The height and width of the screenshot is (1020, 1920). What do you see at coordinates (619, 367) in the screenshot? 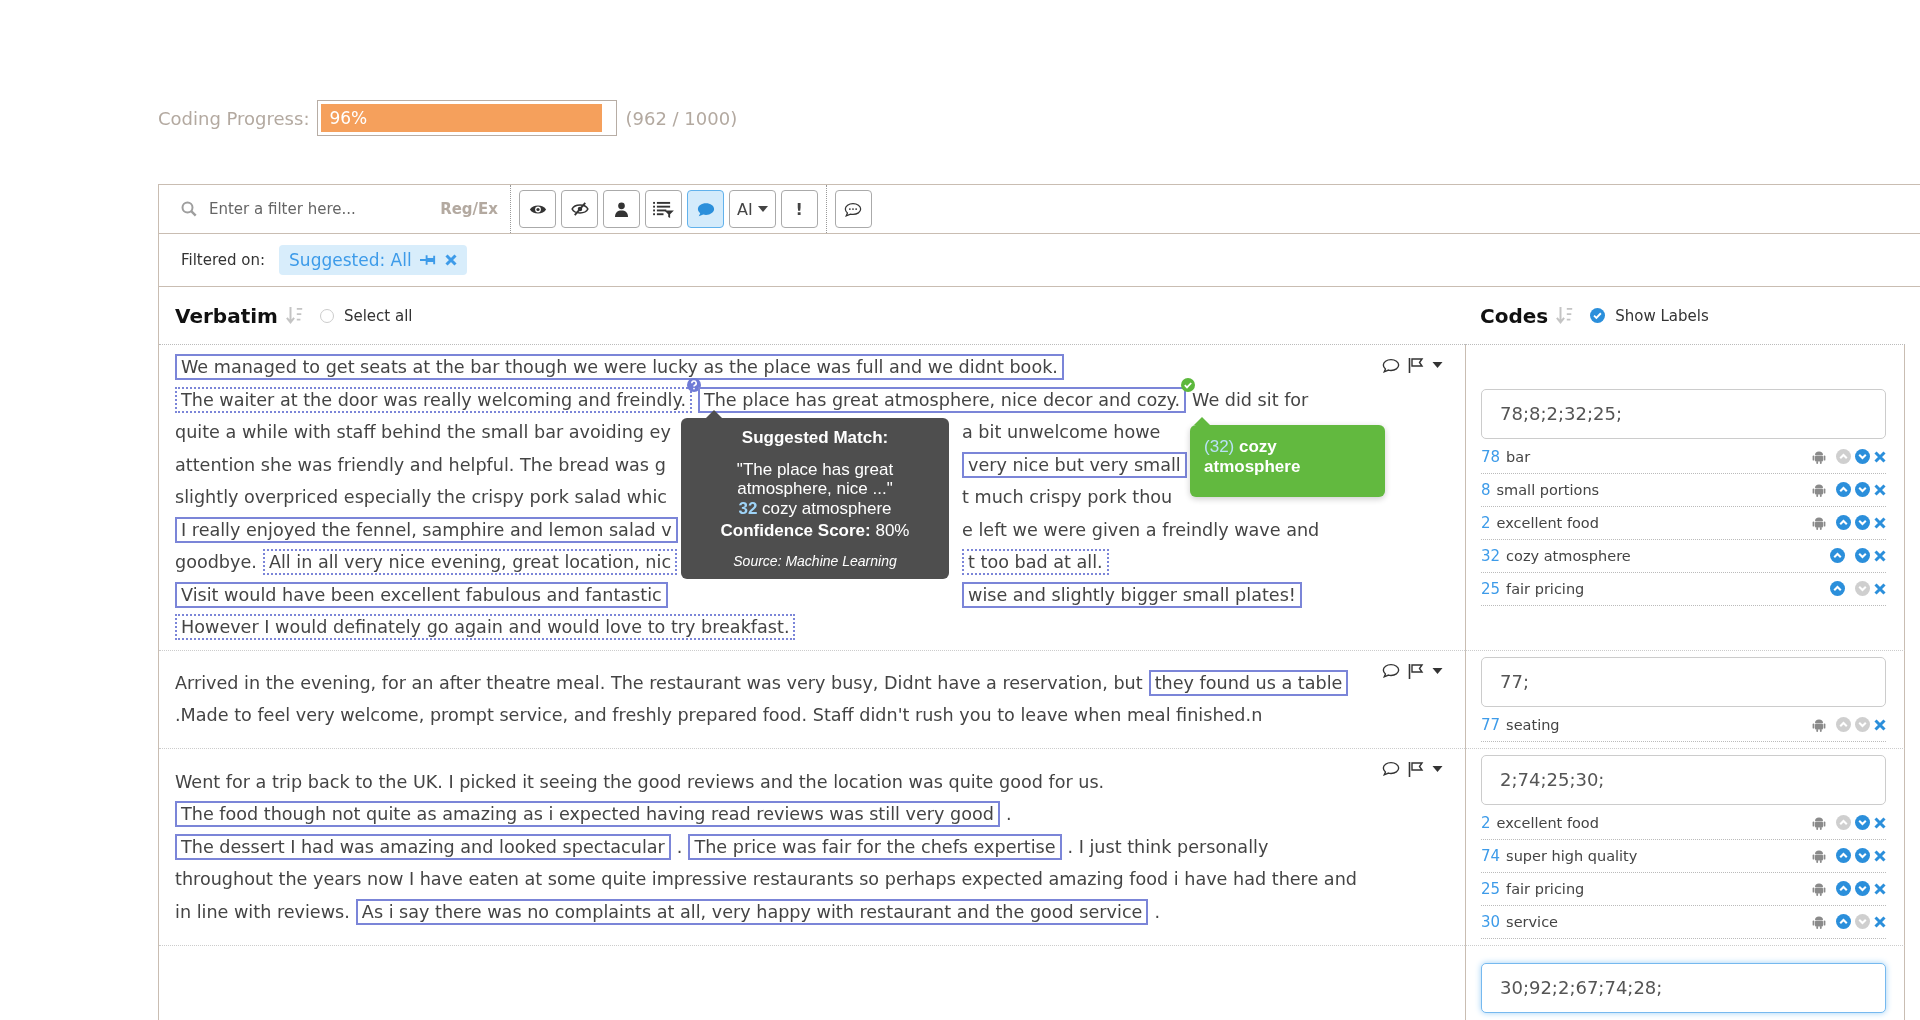
I see `highlighted-phrase: We managed to get seats at the bar though we were lucky as the place was full and we didnt book.` at bounding box center [619, 367].